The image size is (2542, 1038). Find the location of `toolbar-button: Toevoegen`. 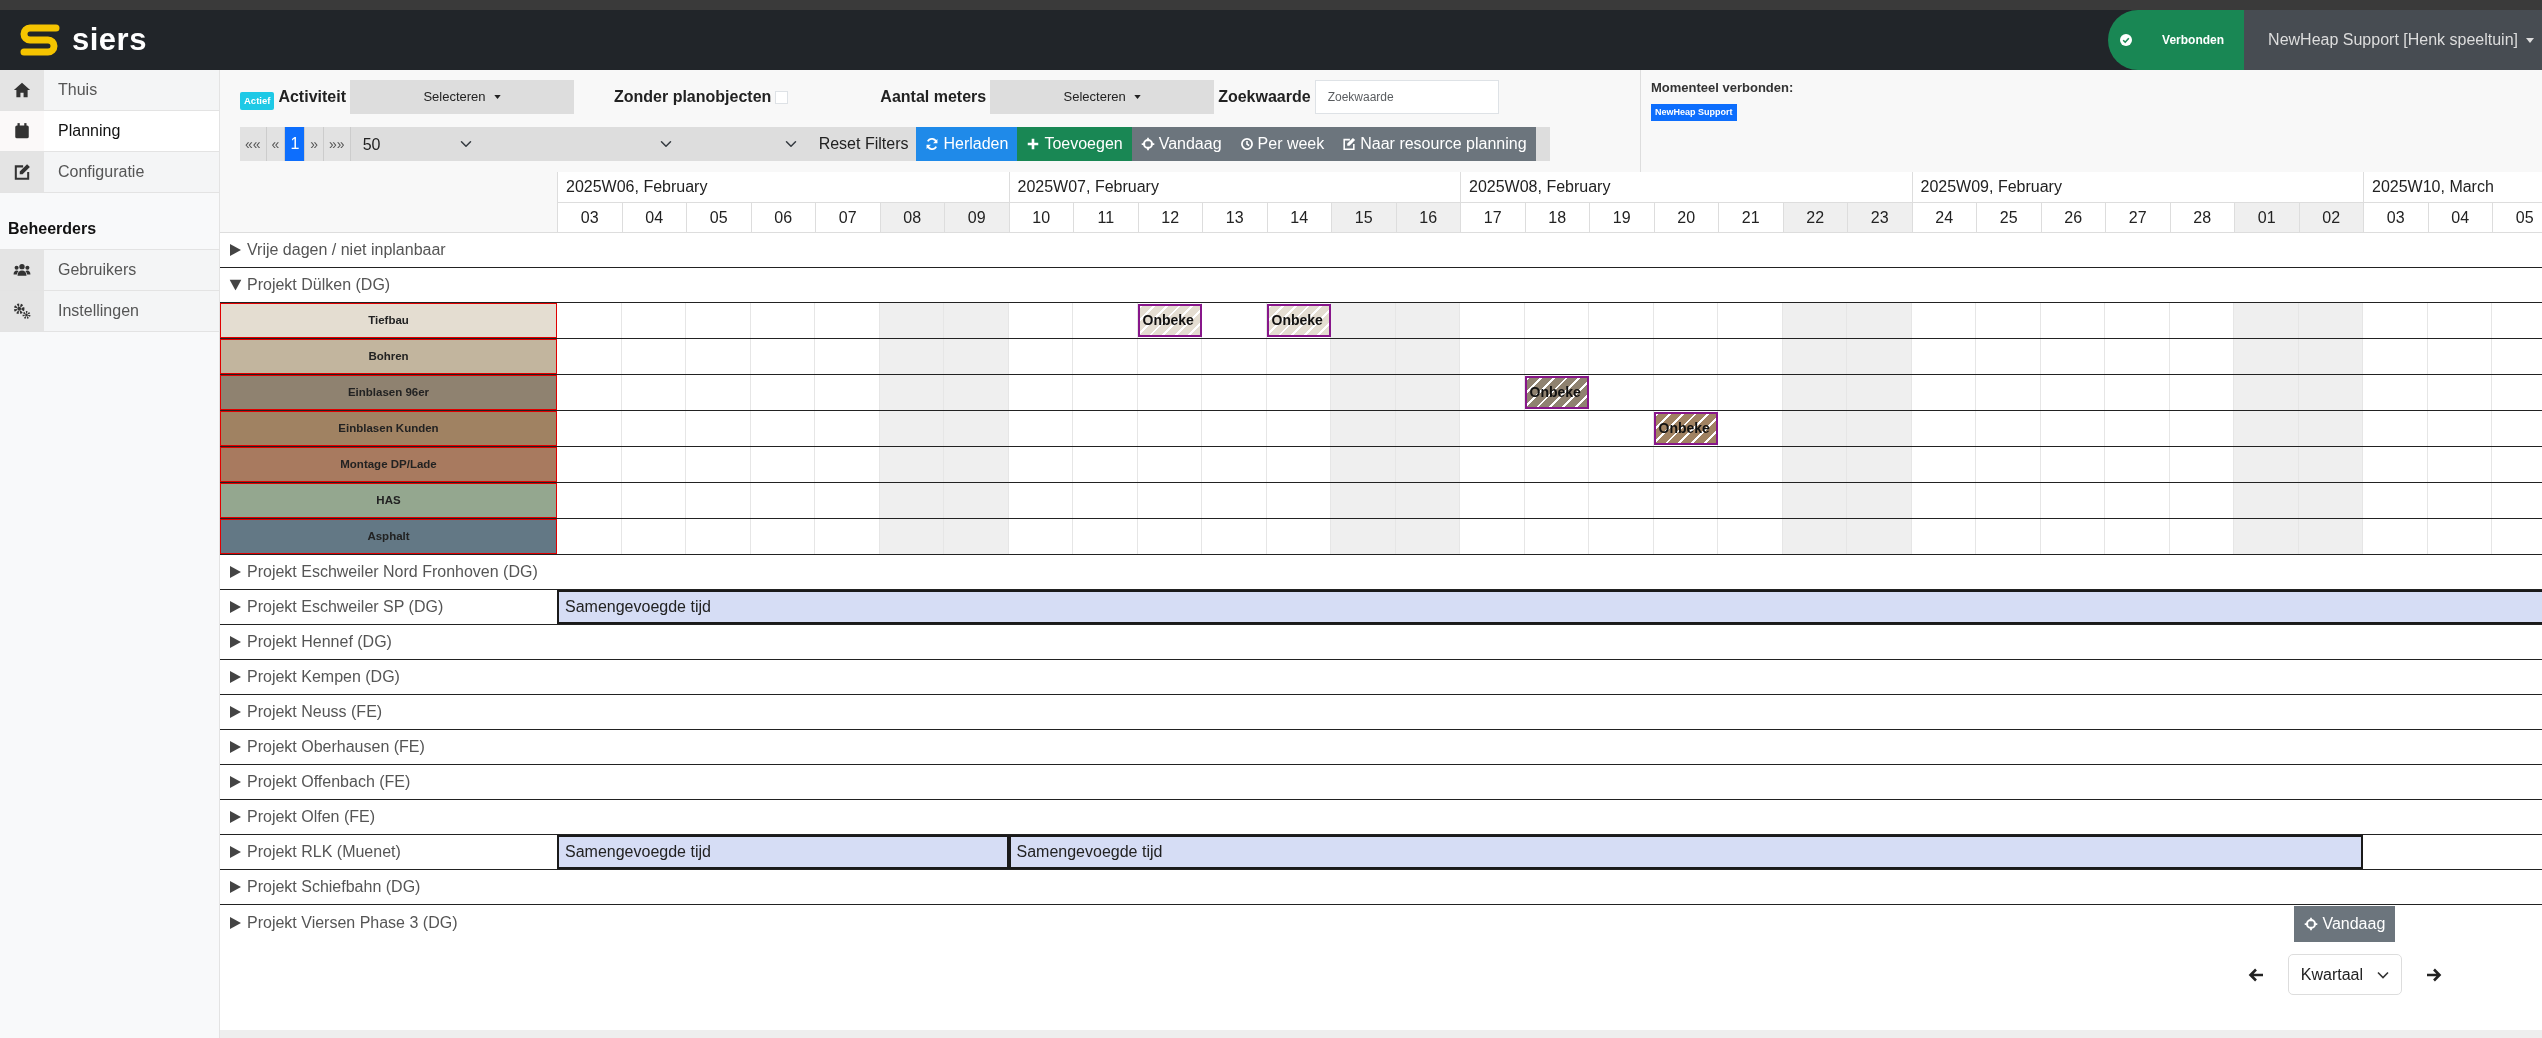

toolbar-button: Toevoegen is located at coordinates (1074, 144).